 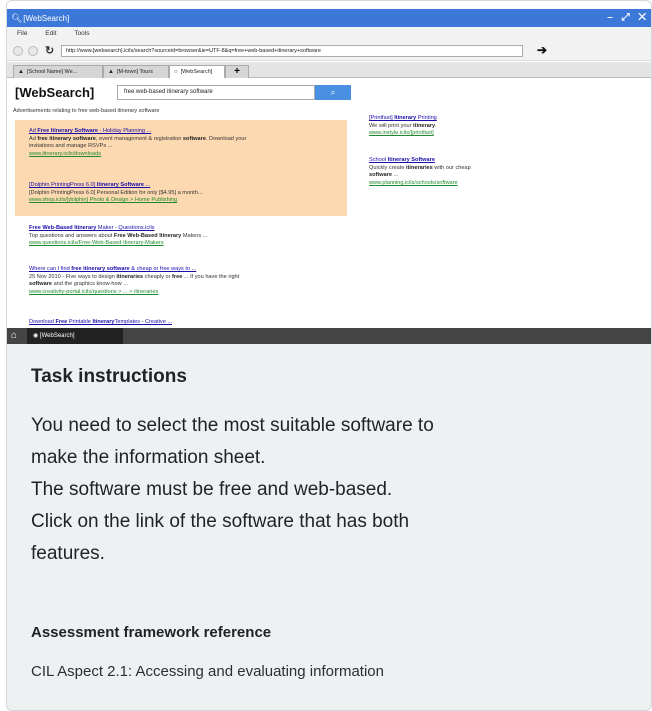 What do you see at coordinates (50, 33) in the screenshot?
I see `menu-edit: Edit` at bounding box center [50, 33].